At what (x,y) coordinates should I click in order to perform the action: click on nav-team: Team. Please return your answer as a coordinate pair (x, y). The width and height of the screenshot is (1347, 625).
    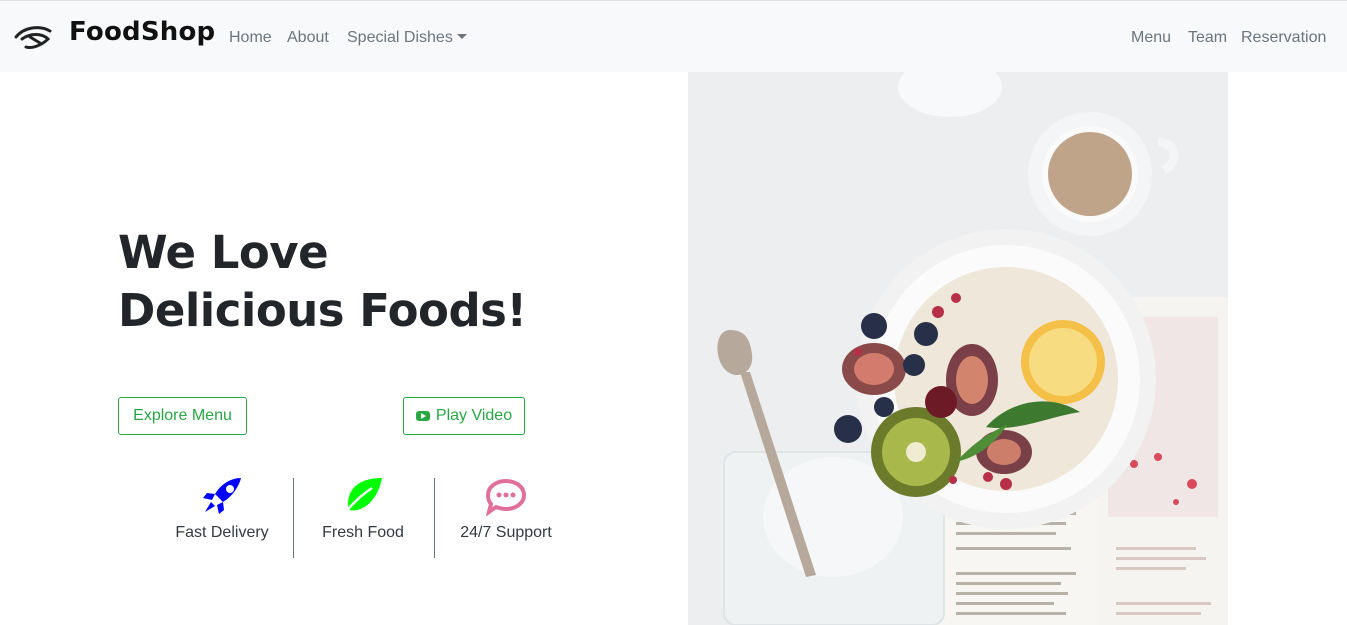
    Looking at the image, I should click on (1207, 38).